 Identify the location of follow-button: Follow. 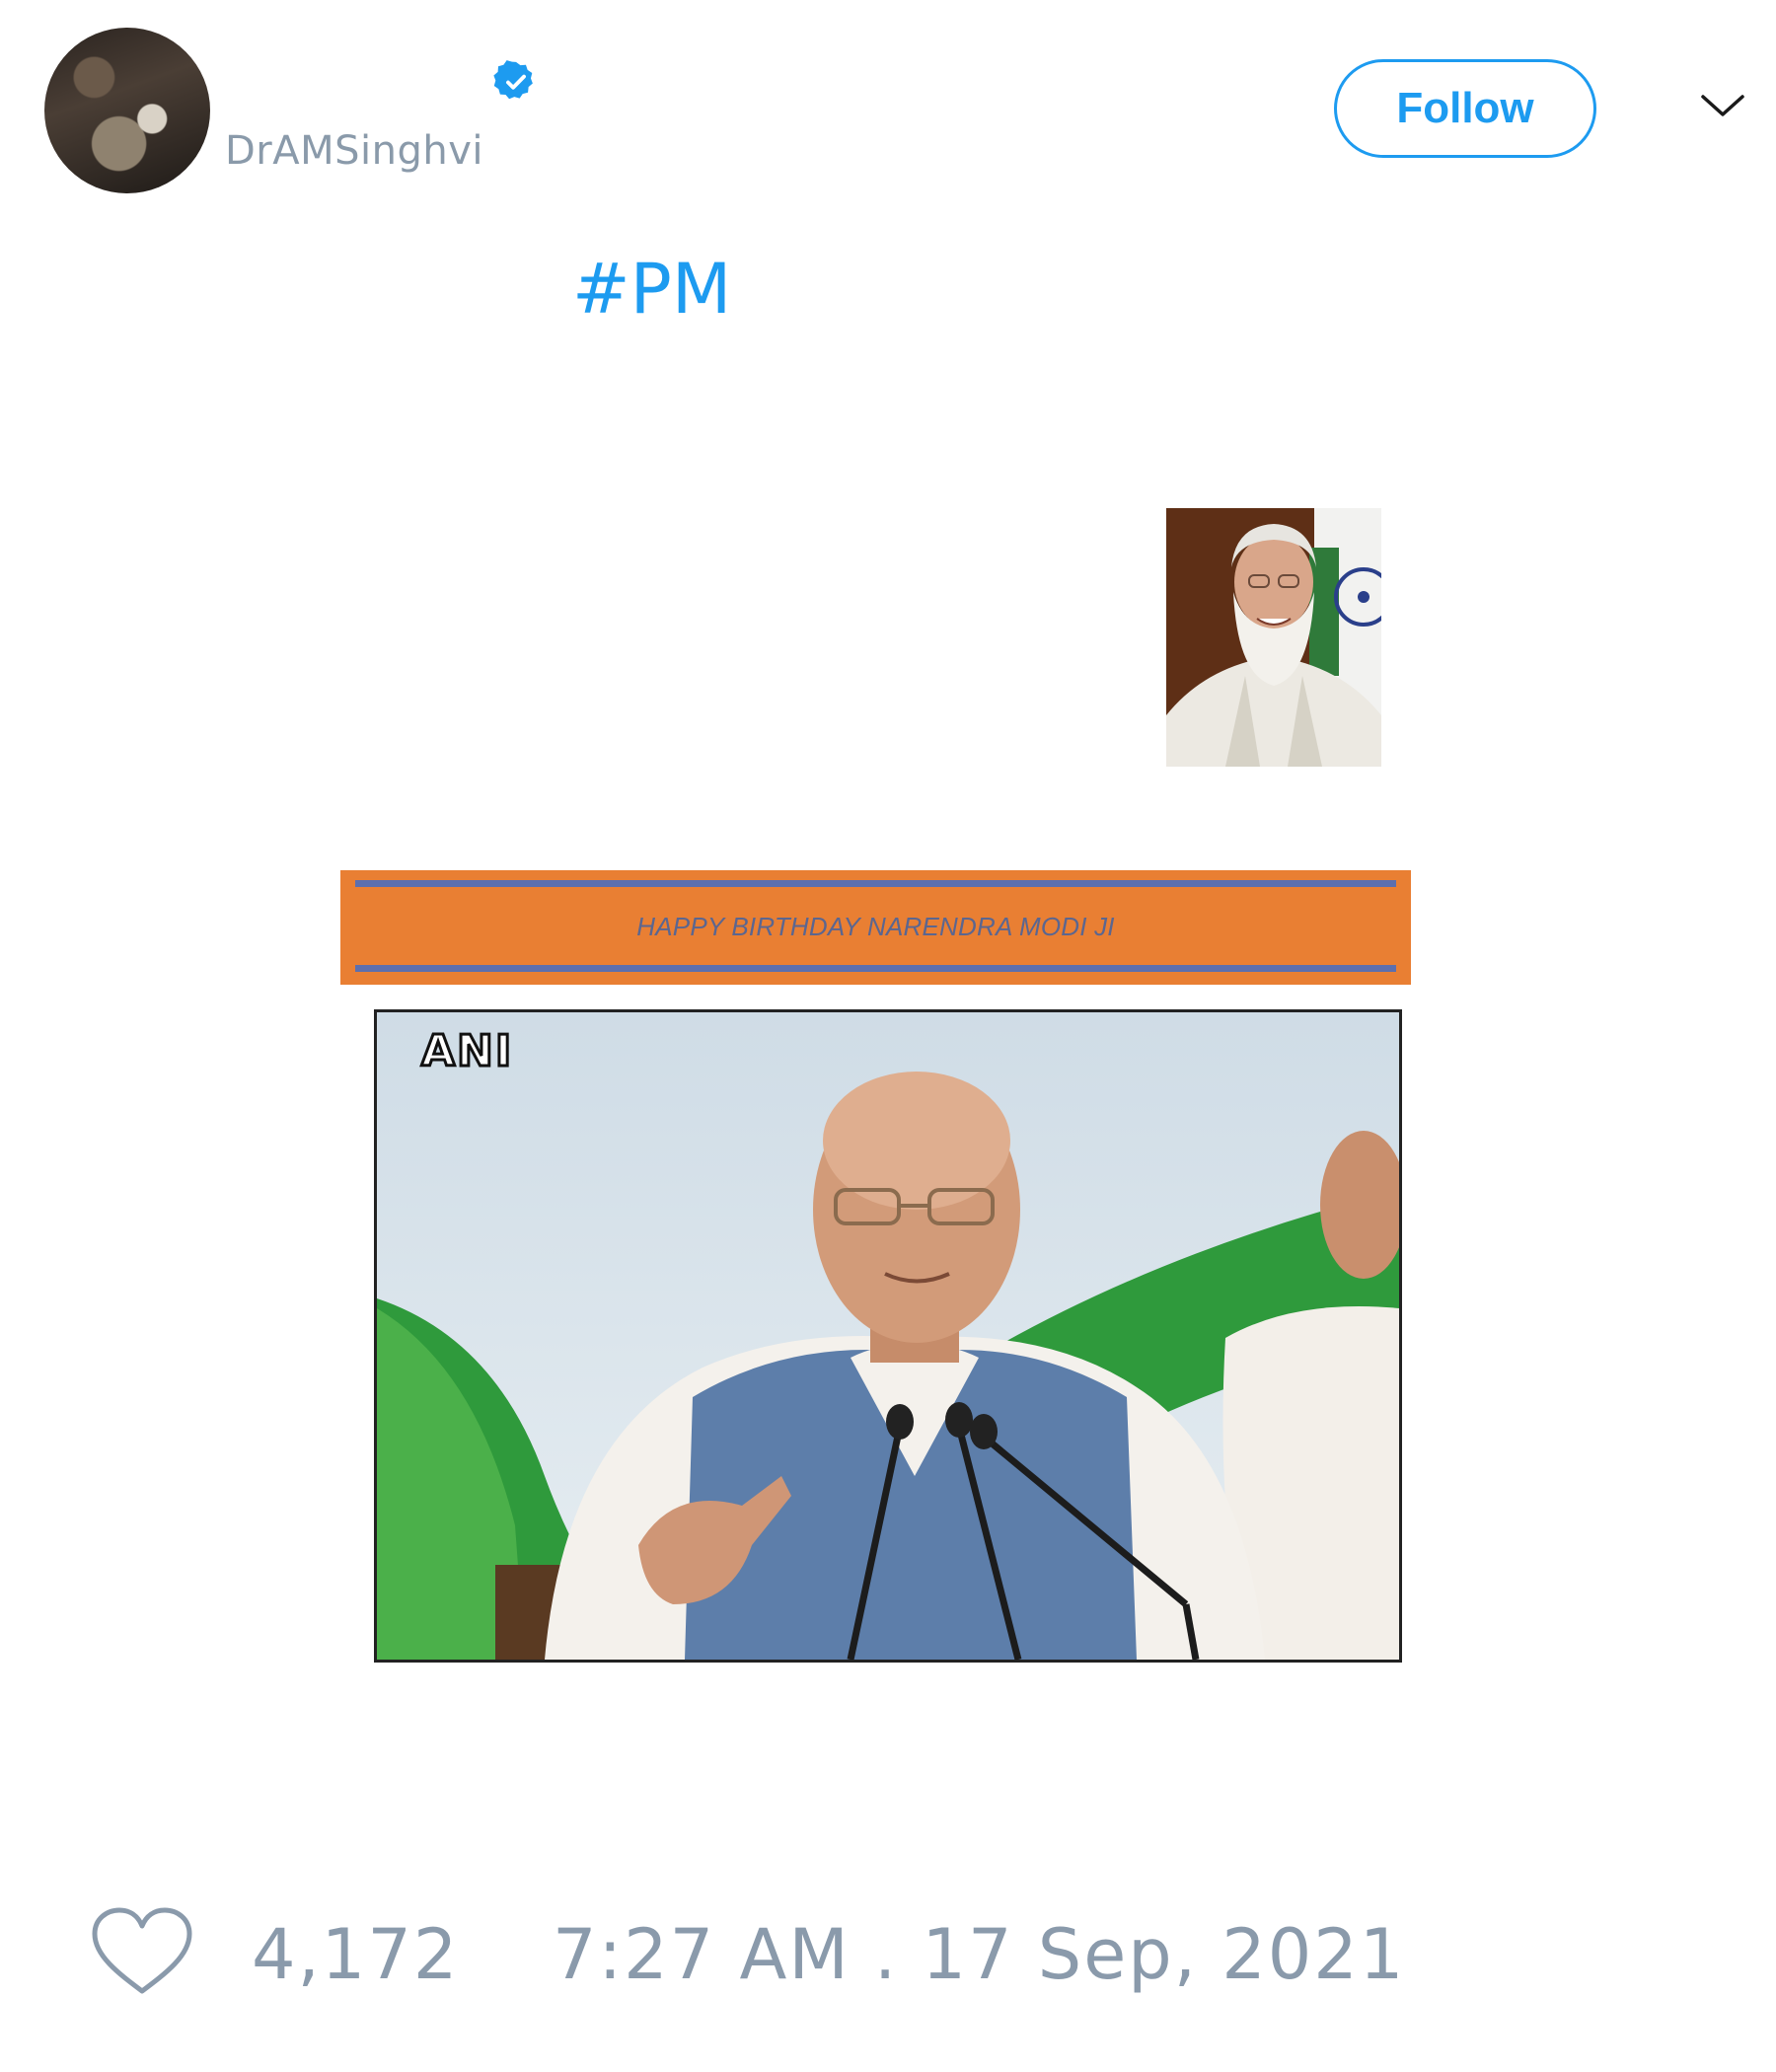
(1465, 109).